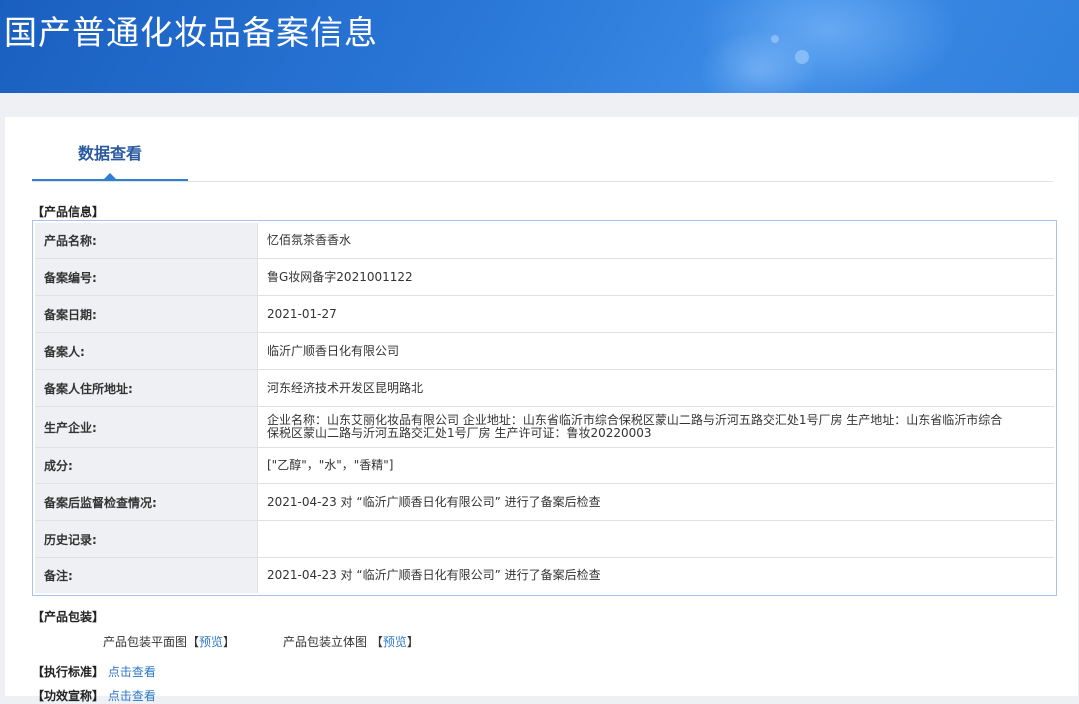 The image size is (1079, 704). I want to click on section-title-product-info: 【产品信息】, so click(68, 212).